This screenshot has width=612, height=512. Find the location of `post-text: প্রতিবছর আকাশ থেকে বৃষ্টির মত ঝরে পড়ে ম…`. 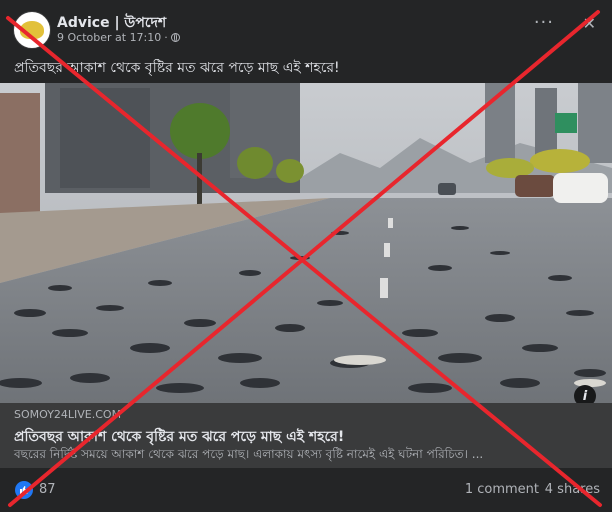

post-text: প্রতিবছর আকাশ থেকে বৃষ্টির মত ঝরে পড়ে ম… is located at coordinates (177, 68).